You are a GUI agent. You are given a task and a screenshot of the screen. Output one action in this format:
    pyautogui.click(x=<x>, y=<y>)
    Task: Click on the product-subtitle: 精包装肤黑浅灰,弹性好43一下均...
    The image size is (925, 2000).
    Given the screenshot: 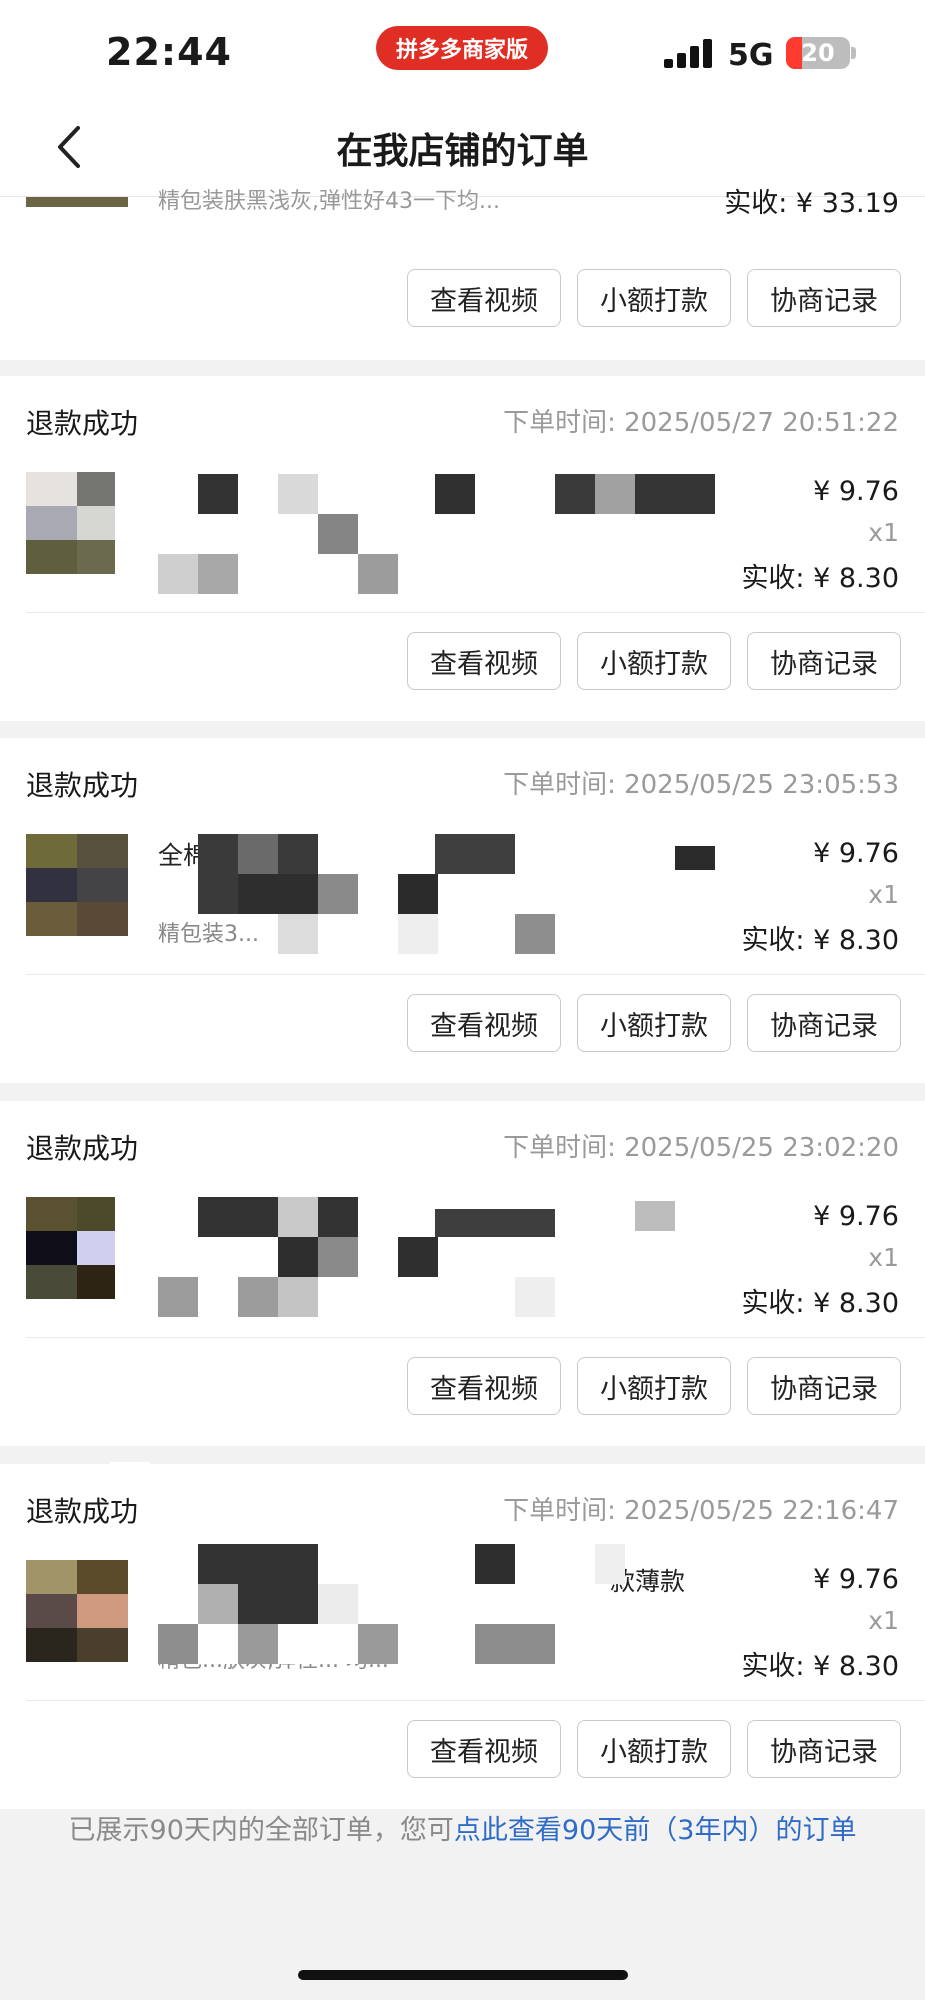 What is the action you would take?
    pyautogui.click(x=329, y=201)
    